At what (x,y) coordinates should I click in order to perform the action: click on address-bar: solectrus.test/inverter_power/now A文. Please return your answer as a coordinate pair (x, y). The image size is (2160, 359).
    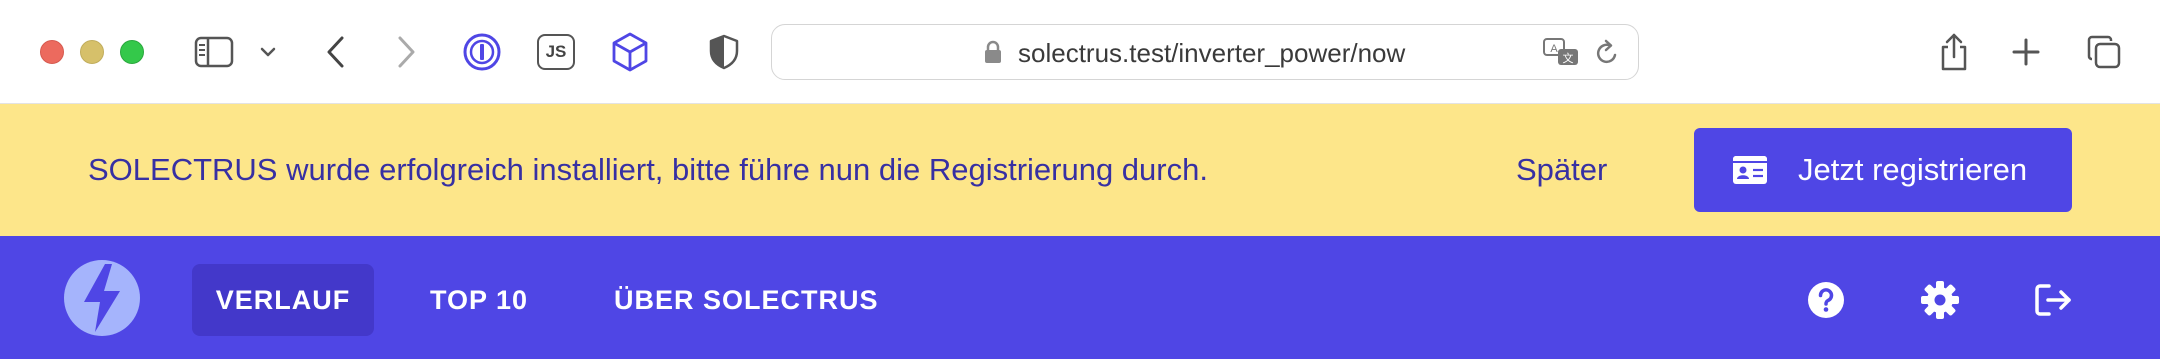
    Looking at the image, I should click on (1205, 52).